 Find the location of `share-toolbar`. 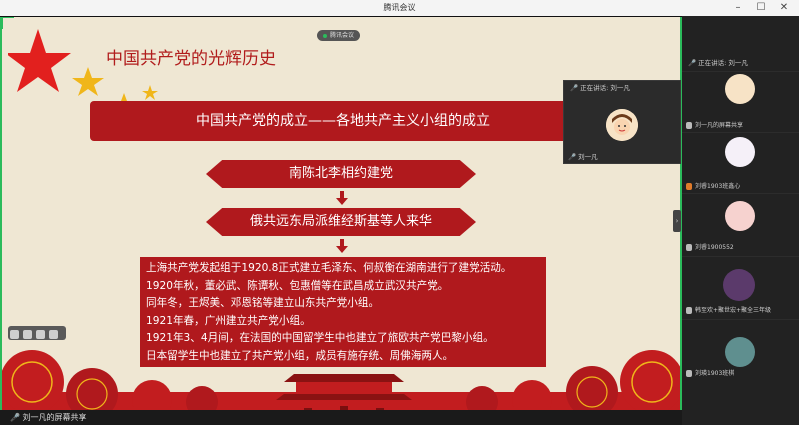

share-toolbar is located at coordinates (37, 333).